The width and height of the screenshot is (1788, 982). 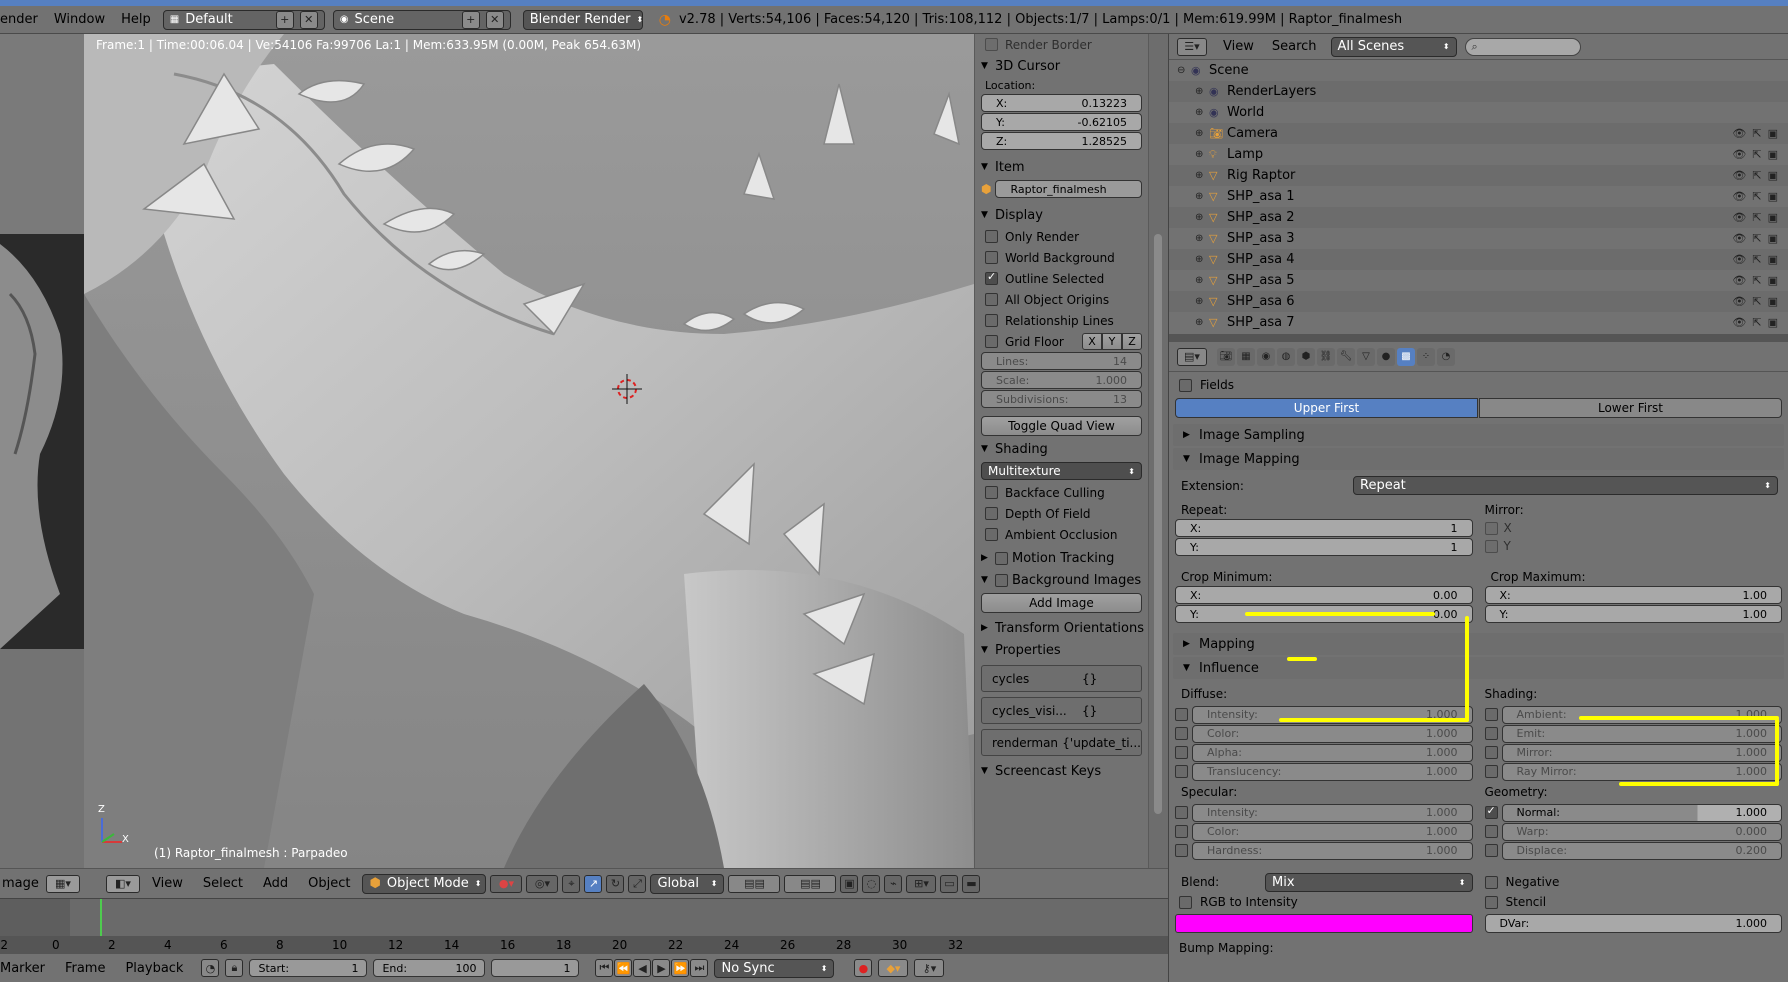 What do you see at coordinates (1229, 70) in the screenshot?
I see `outliner-item-name: Scene` at bounding box center [1229, 70].